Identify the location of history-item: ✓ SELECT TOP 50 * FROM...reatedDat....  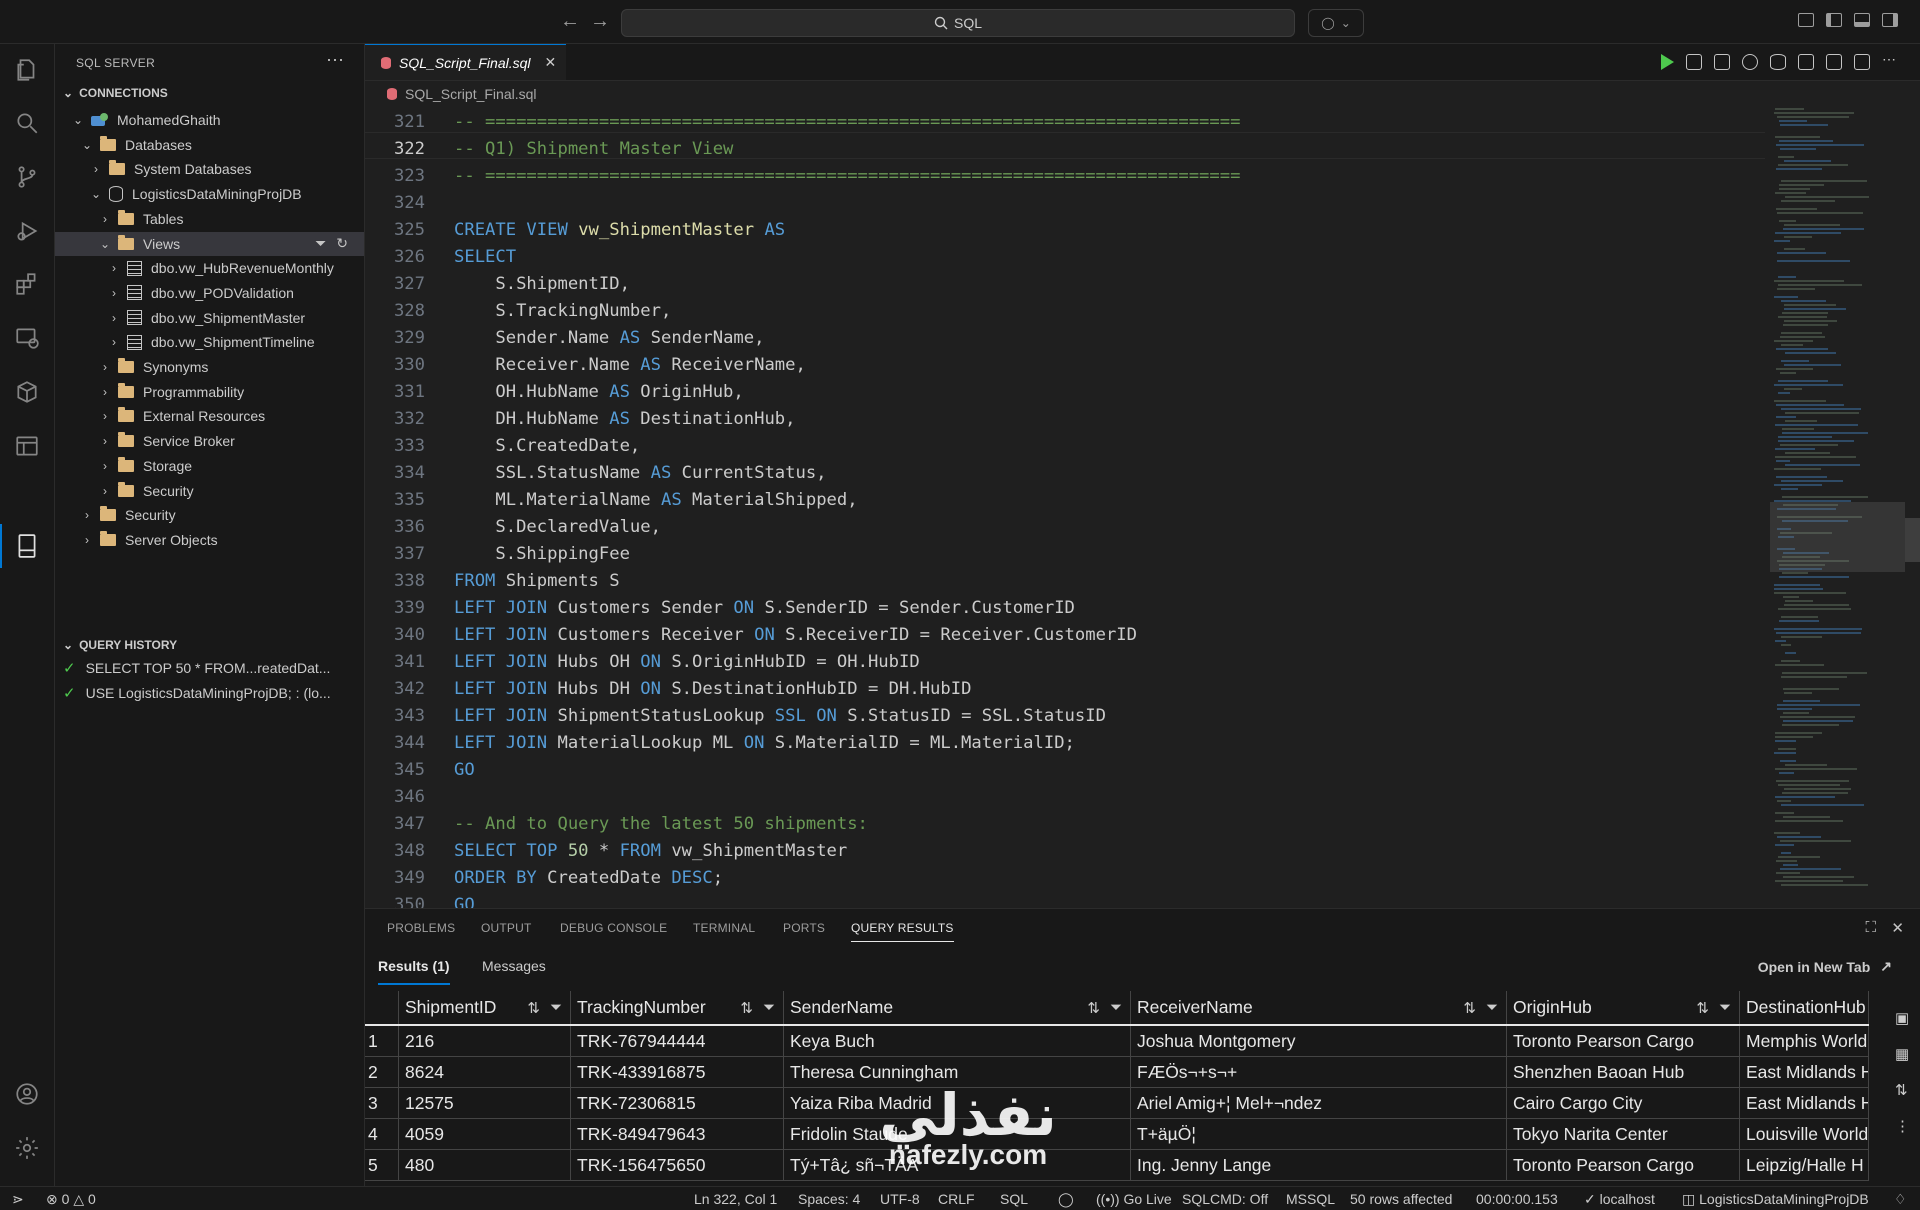
(196, 668).